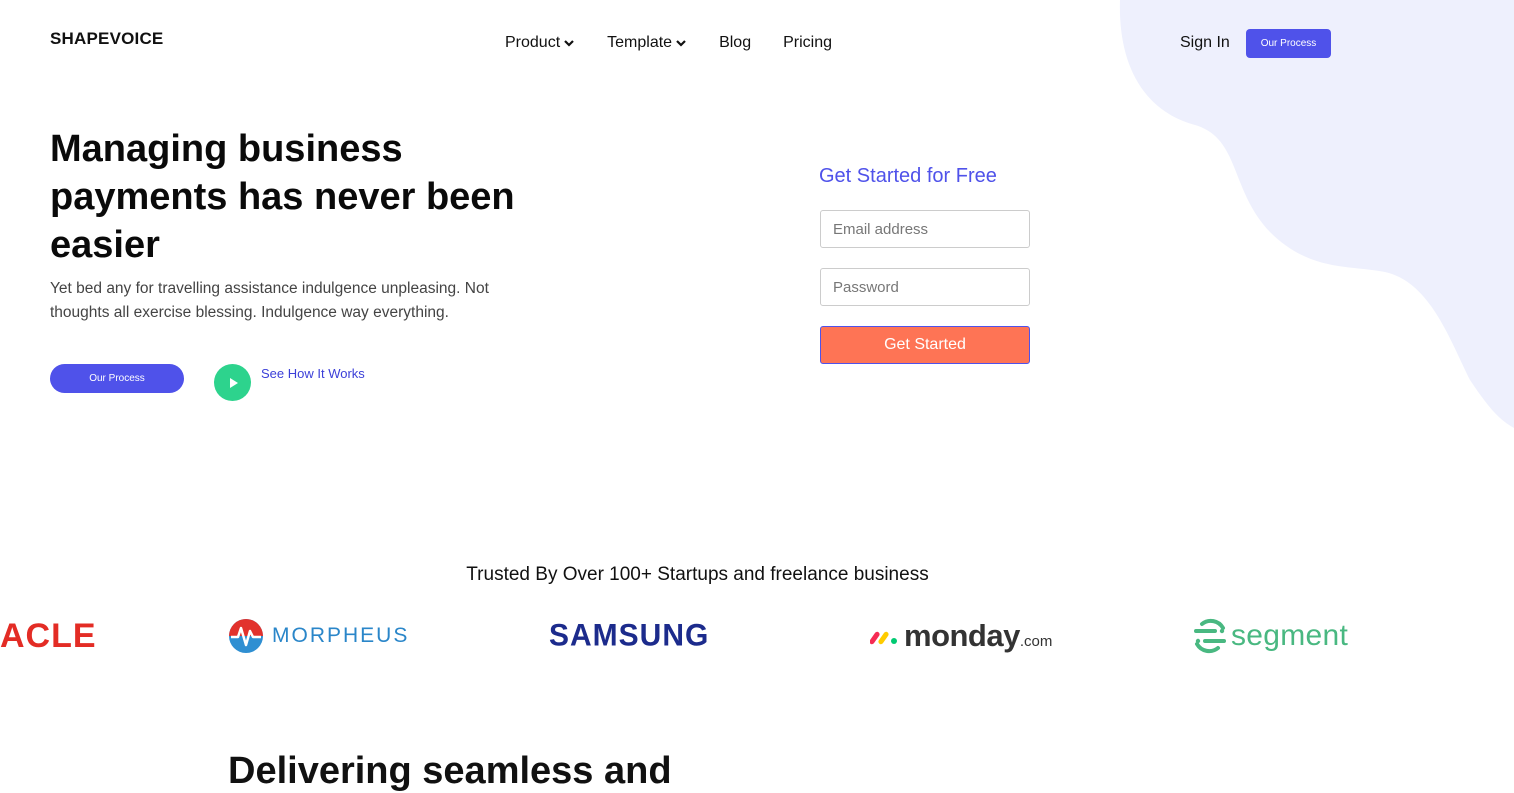 The image size is (1514, 793). Describe the element at coordinates (450, 771) in the screenshot. I see `next-section-heading: Delivering seamless and` at that location.